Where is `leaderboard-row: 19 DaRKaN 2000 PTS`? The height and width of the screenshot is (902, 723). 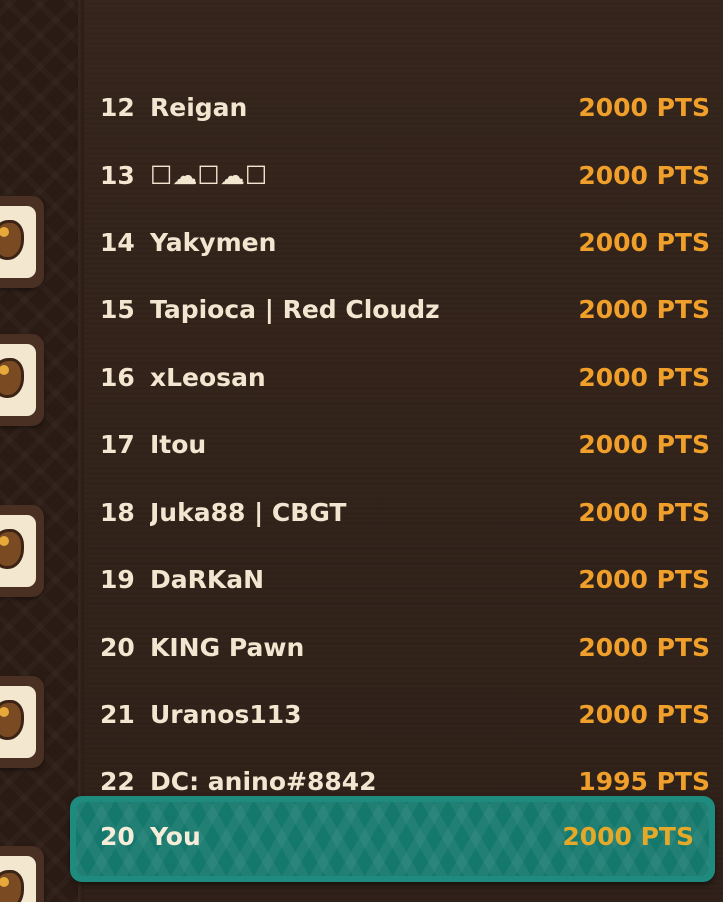 leaderboard-row: 19 DaRKaN 2000 PTS is located at coordinates (405, 579).